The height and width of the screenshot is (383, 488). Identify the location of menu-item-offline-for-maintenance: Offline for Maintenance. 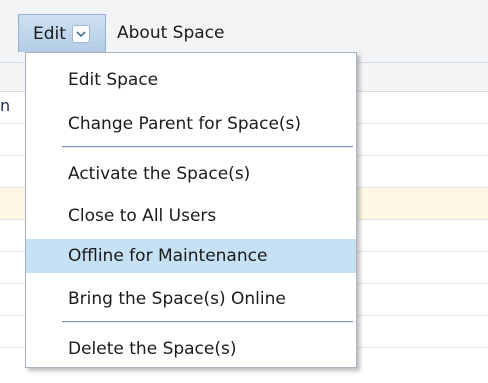
(191, 256).